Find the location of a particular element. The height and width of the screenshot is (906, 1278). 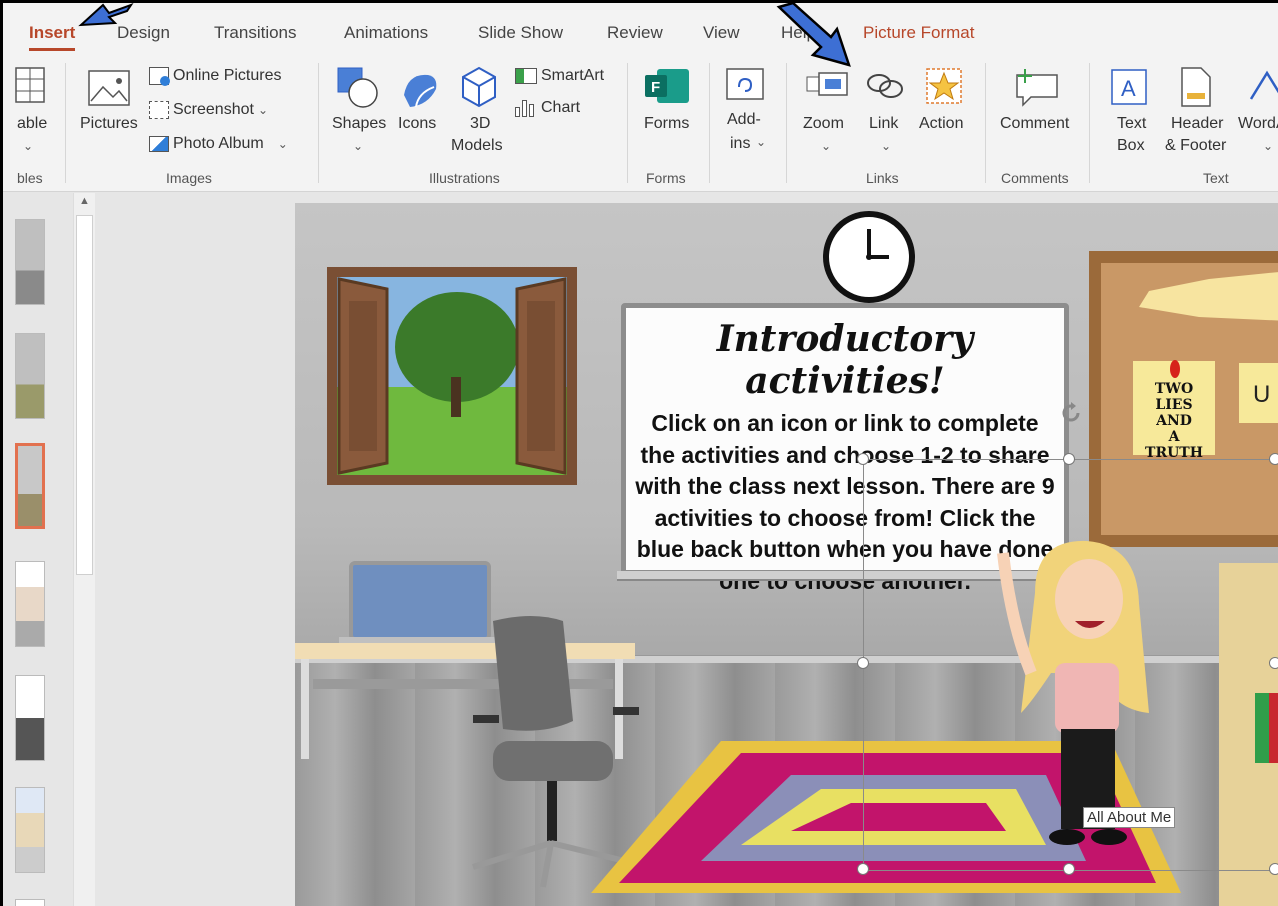

pictures-icon is located at coordinates (110, 91).